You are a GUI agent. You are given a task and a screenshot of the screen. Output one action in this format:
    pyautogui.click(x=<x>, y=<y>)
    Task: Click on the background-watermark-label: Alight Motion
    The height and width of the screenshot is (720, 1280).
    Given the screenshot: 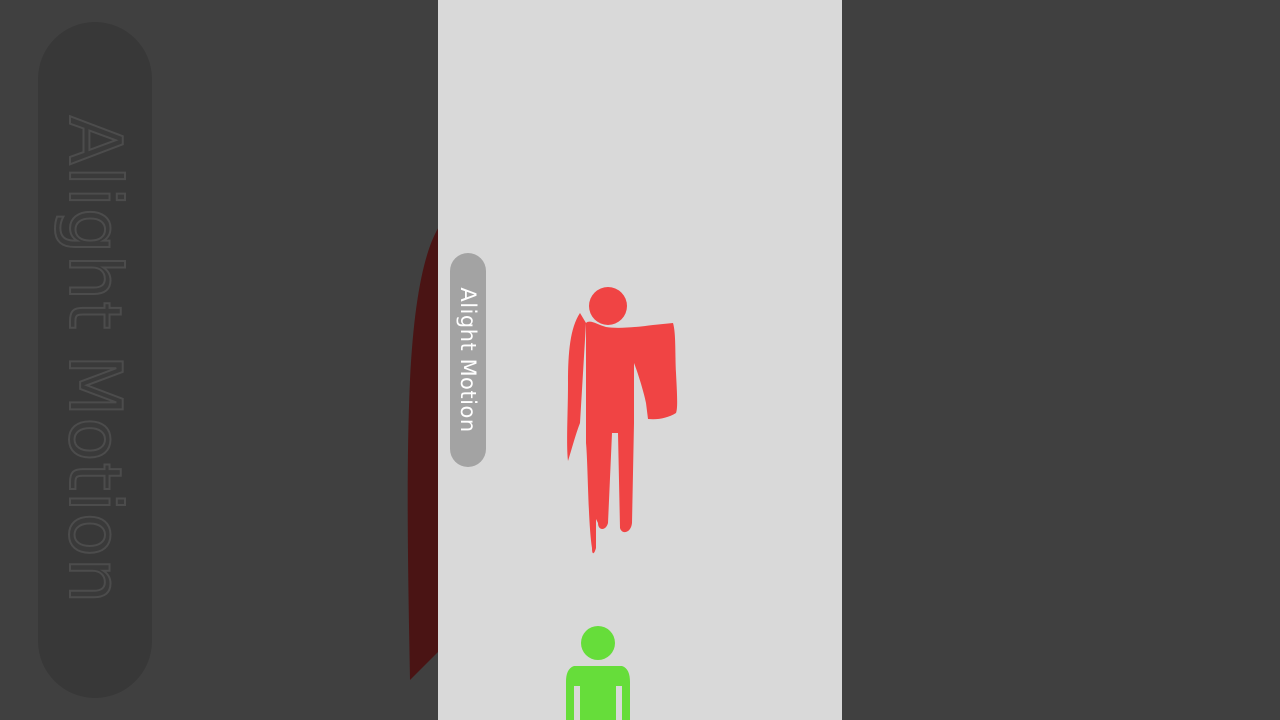 What is the action you would take?
    pyautogui.click(x=95, y=360)
    